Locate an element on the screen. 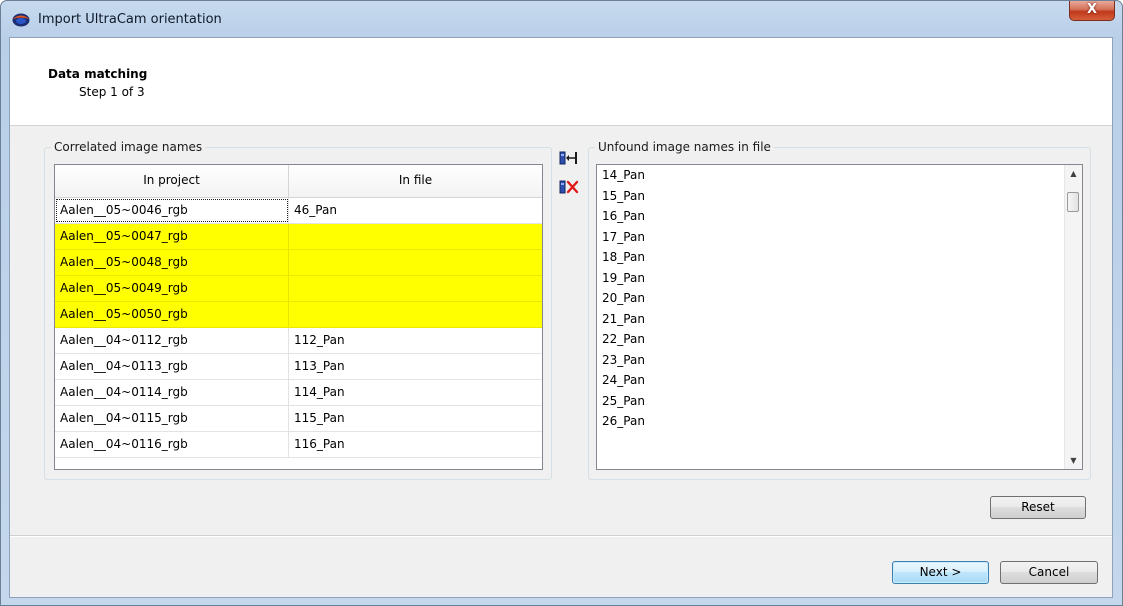  match-button is located at coordinates (569, 158).